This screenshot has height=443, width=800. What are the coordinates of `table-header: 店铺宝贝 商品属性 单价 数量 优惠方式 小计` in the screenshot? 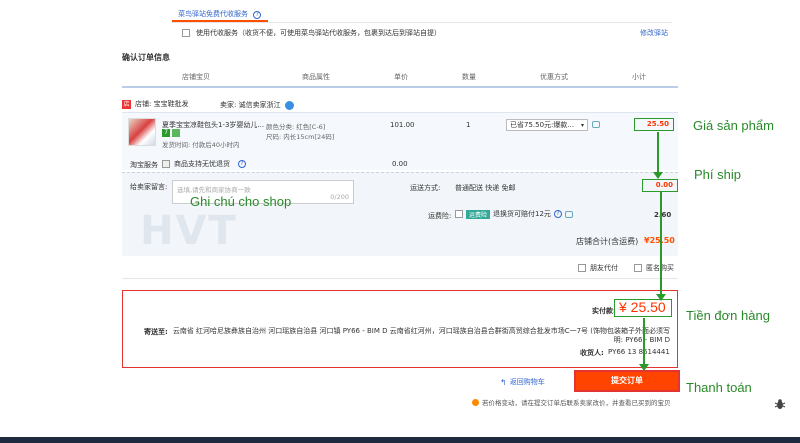 It's located at (400, 77).